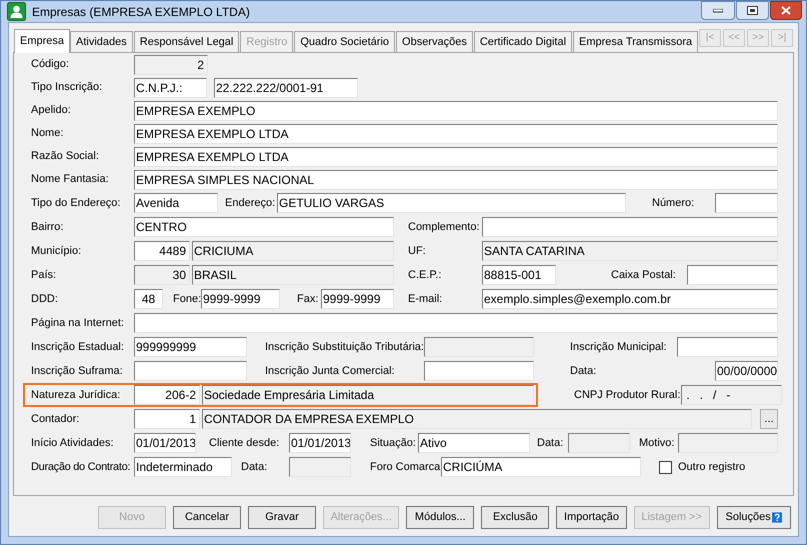 The height and width of the screenshot is (545, 807). Describe the element at coordinates (627, 395) in the screenshot. I see `field-label: CNPJ Produtor Rural:` at that location.